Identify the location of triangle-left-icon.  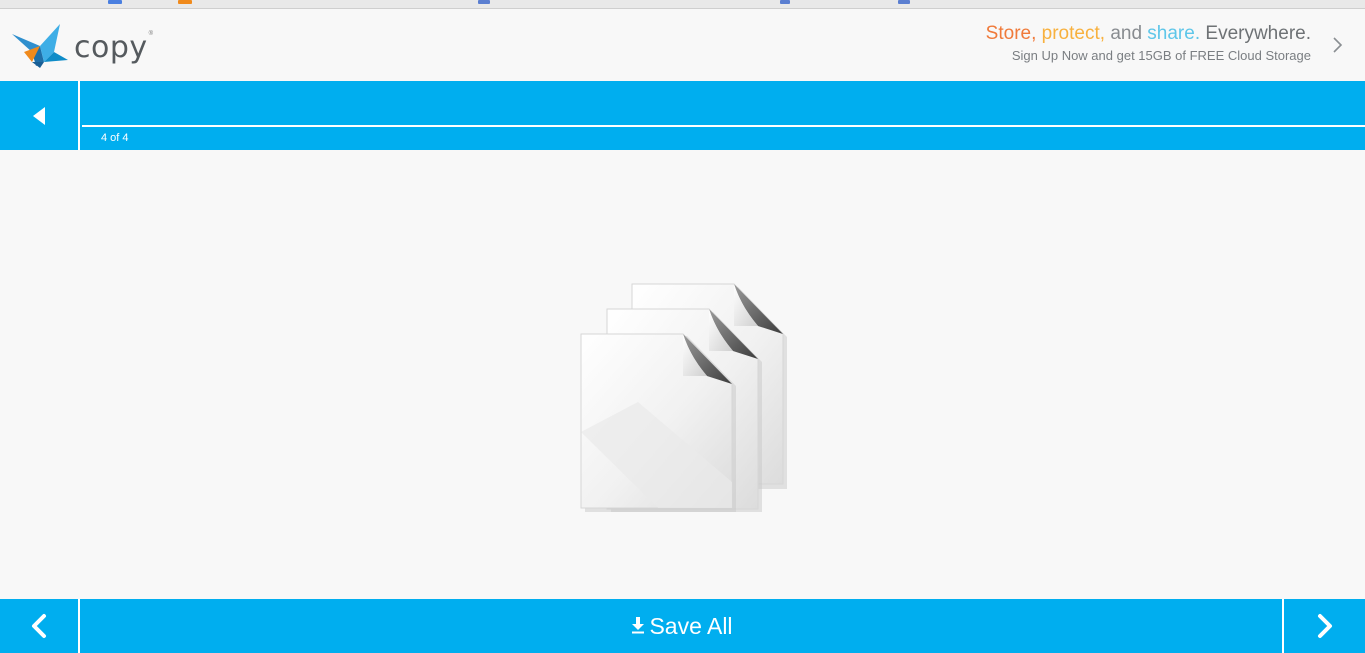
(39, 115).